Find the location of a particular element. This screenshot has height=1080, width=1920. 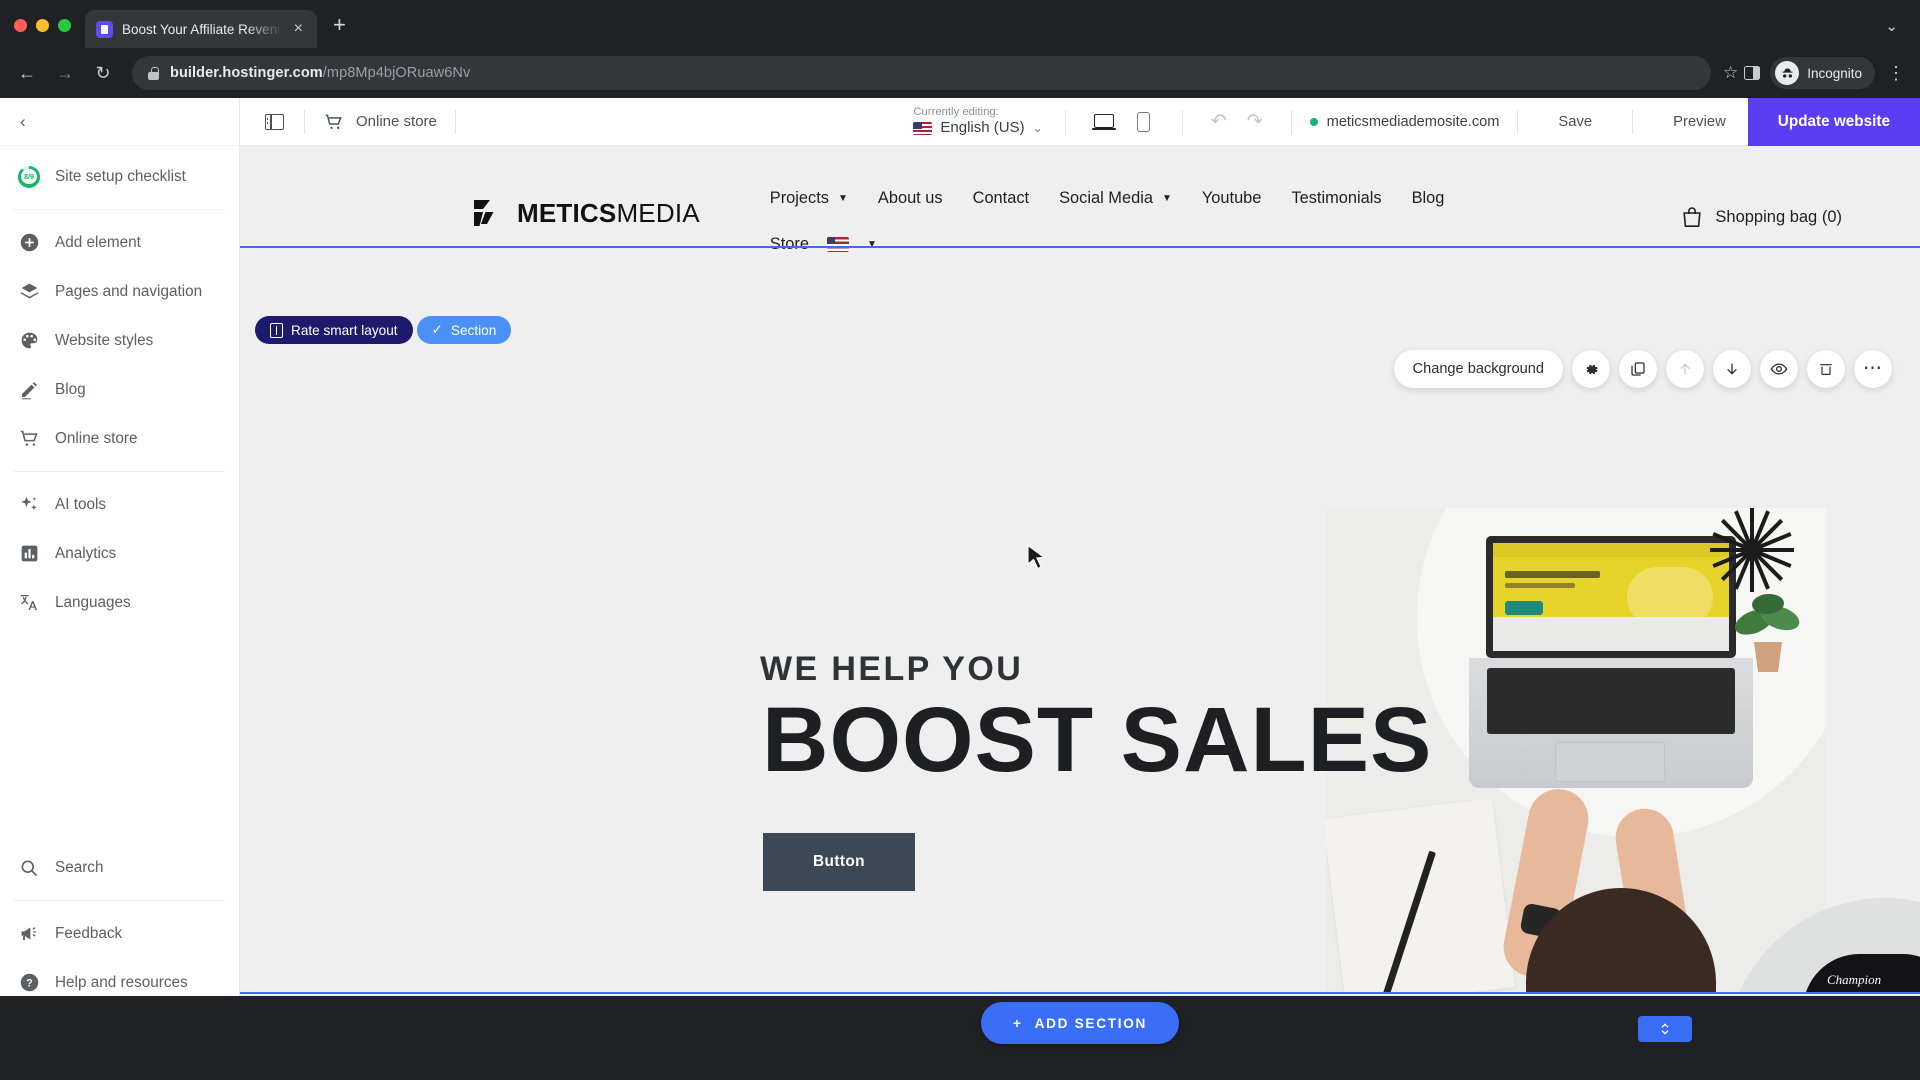

mouse-cursor is located at coordinates (1037, 559).